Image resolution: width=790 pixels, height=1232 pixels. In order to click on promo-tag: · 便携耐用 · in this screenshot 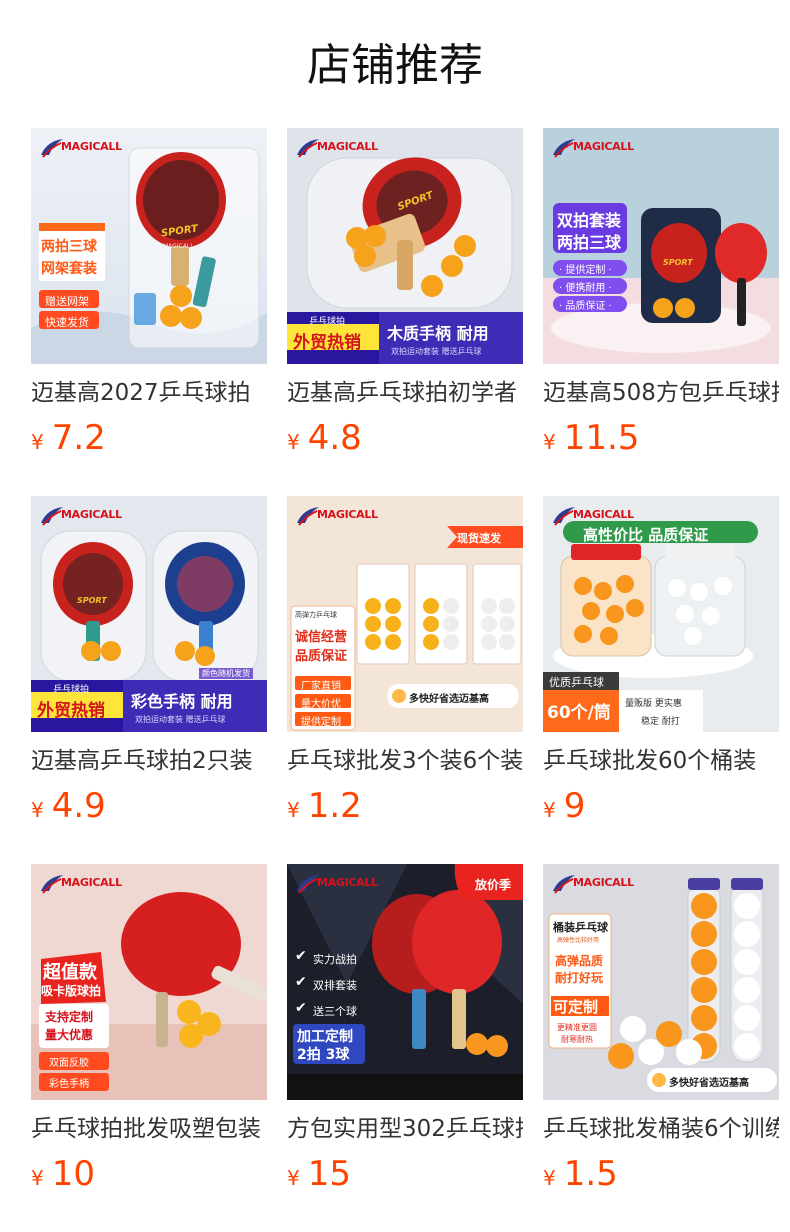, I will do `click(585, 288)`.